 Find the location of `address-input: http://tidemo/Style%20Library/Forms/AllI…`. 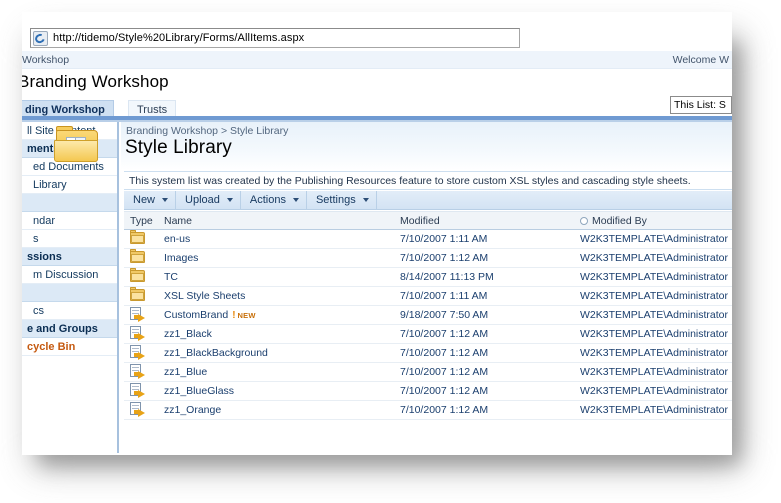

address-input: http://tidemo/Style%20Library/Forms/AllI… is located at coordinates (275, 38).